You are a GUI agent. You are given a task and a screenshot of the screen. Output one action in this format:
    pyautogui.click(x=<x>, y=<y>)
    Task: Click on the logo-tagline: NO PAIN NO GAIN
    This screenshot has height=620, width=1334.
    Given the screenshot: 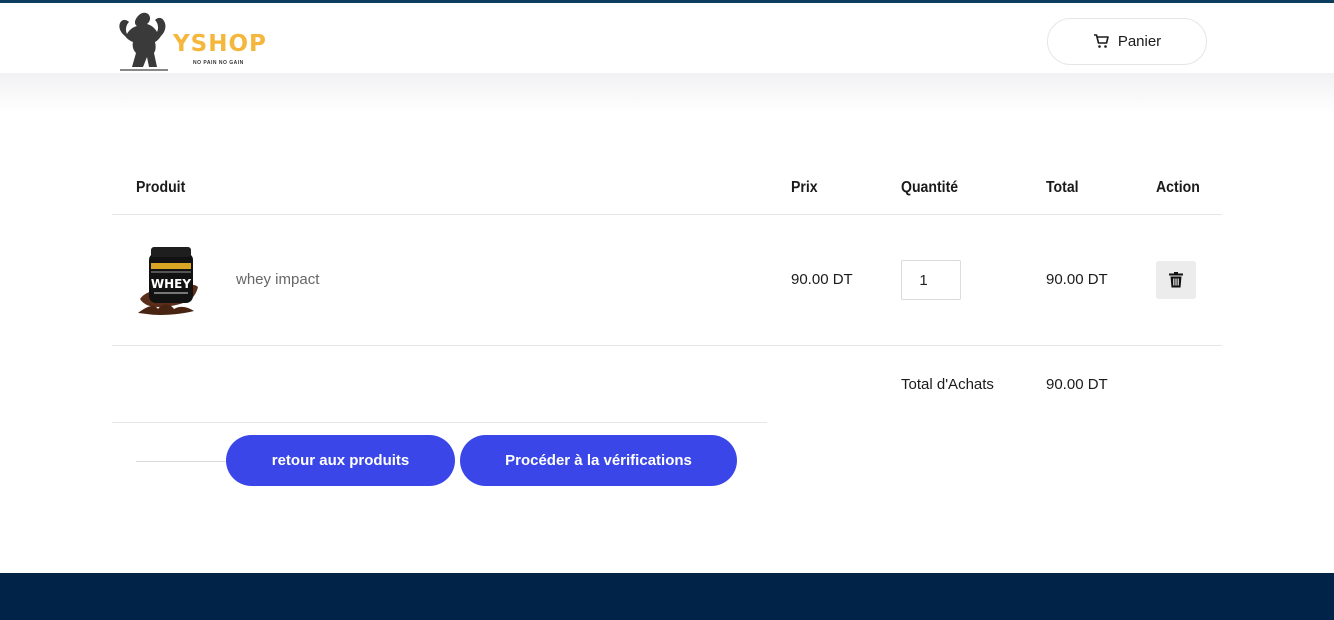 What is the action you would take?
    pyautogui.click(x=218, y=63)
    